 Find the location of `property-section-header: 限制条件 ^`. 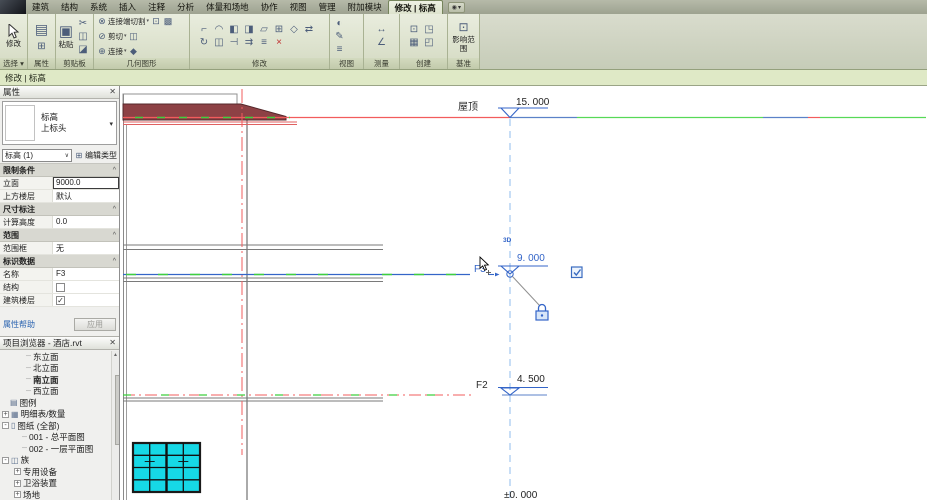

property-section-header: 限制条件 ^ is located at coordinates (59, 170).